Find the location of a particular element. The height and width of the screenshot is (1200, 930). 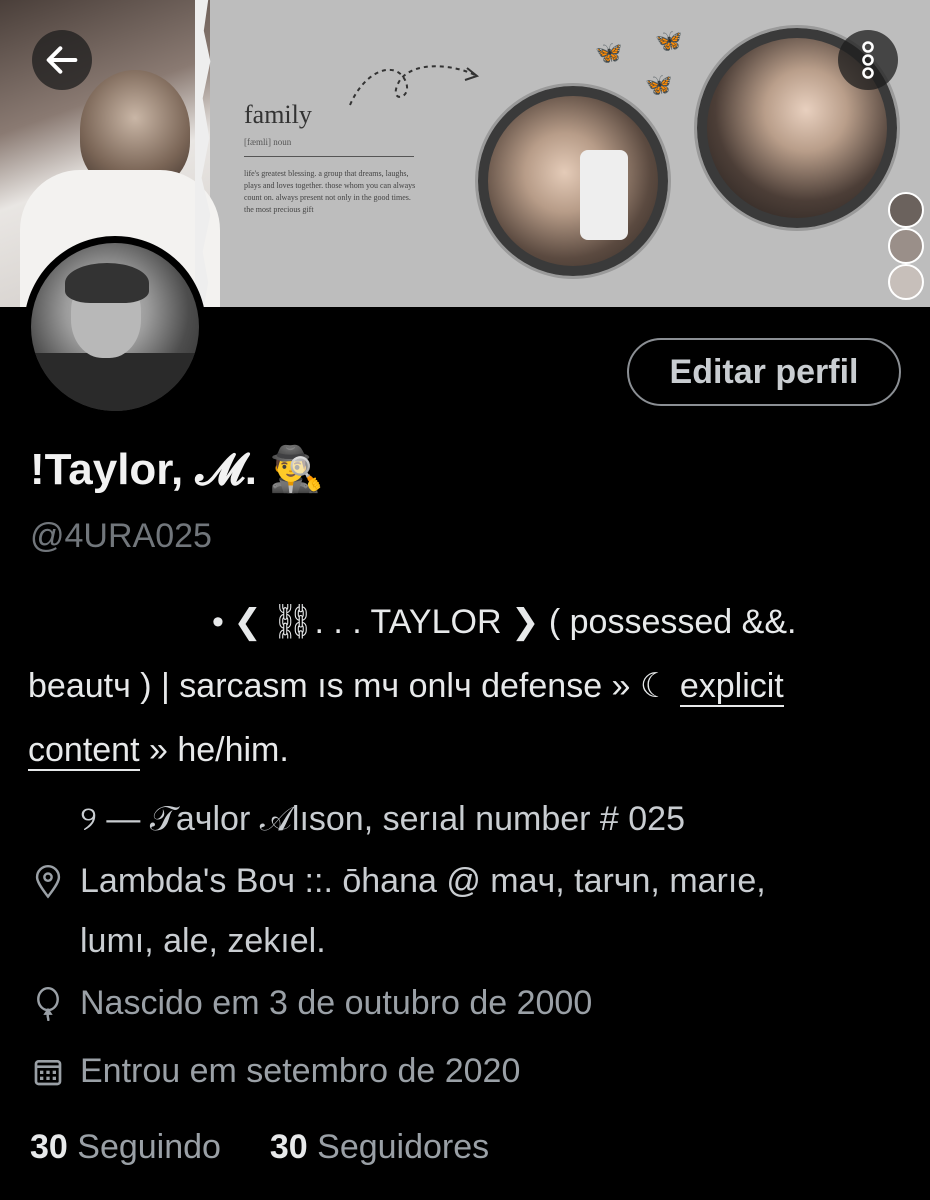

banner-divider is located at coordinates (329, 156).